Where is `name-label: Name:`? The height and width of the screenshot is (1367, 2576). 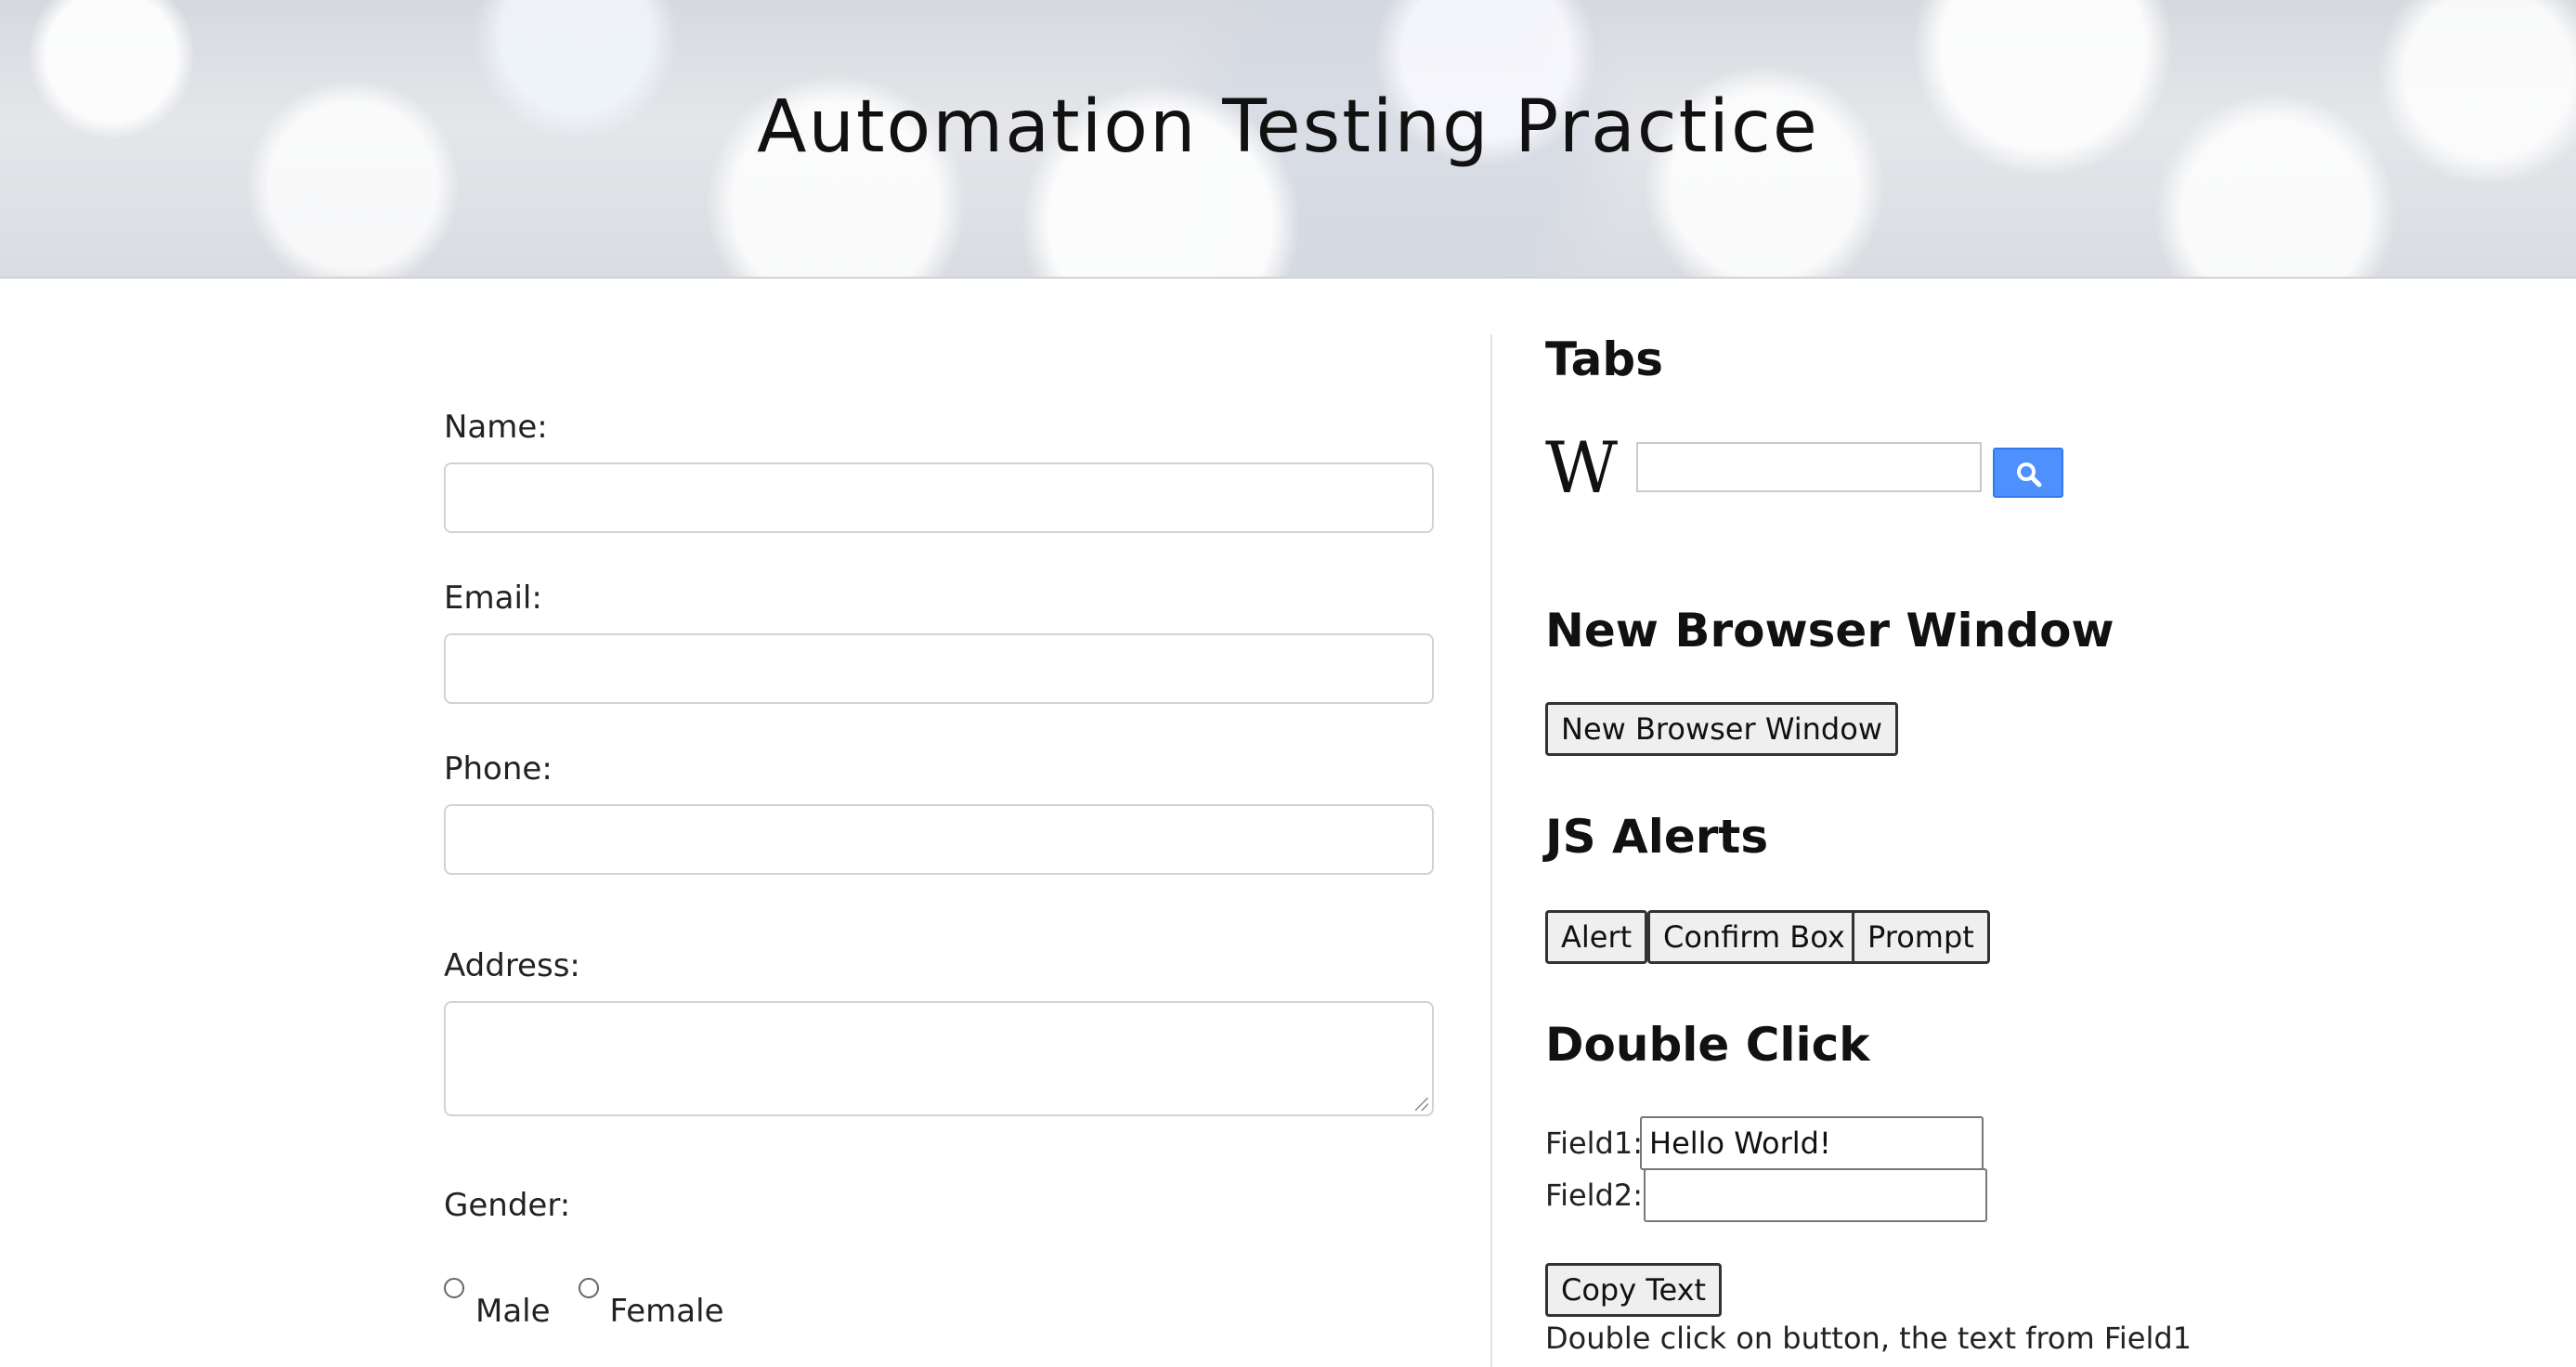 name-label: Name: is located at coordinates (496, 427).